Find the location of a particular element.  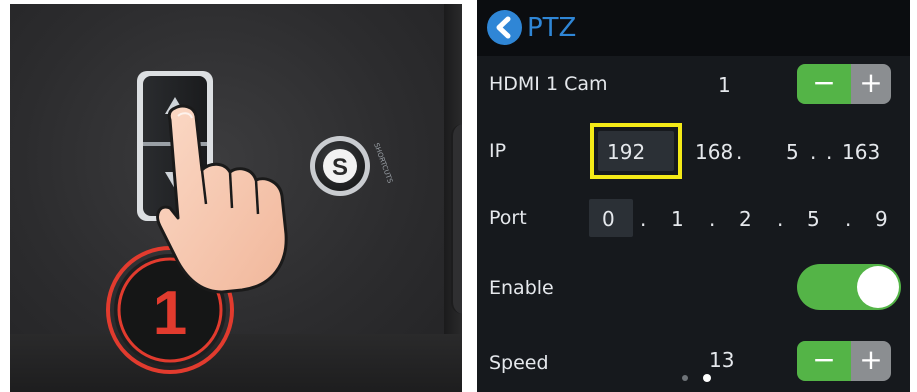

speed-label: Speed is located at coordinates (519, 363).